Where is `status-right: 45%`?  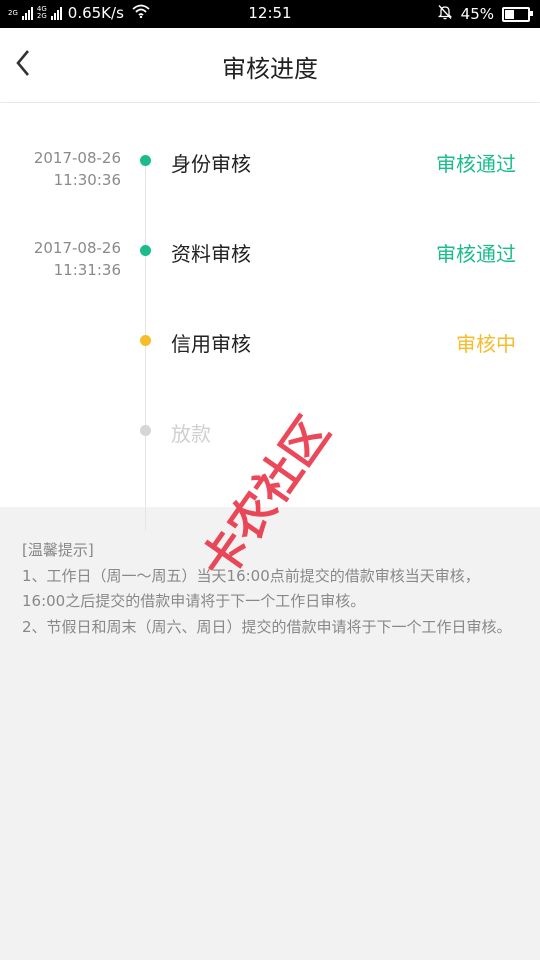 status-right: 45% is located at coordinates (485, 14).